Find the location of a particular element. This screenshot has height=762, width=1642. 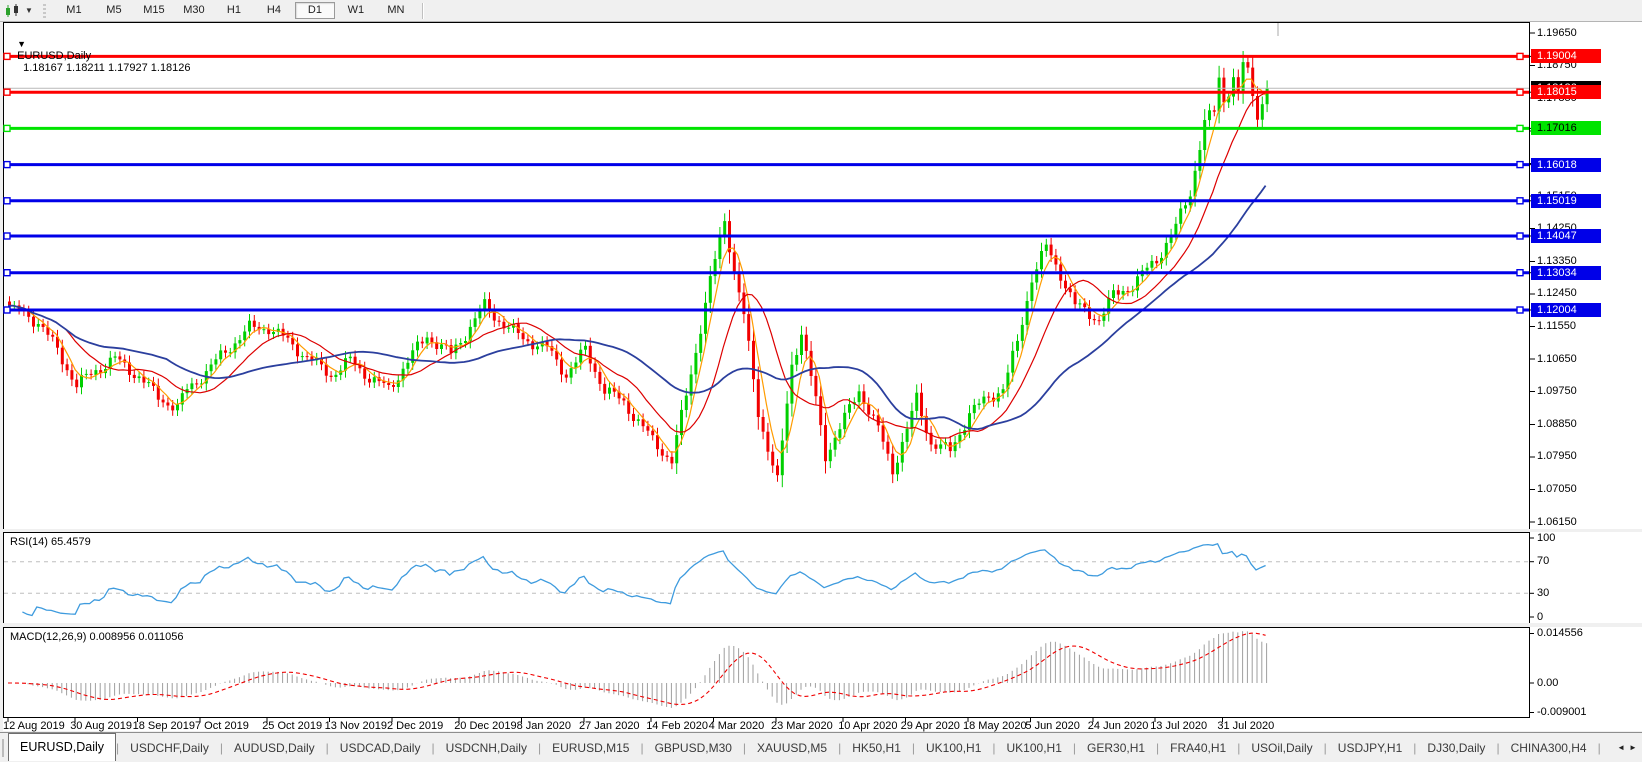

chart-type-button: ▼ is located at coordinates (18, 10).